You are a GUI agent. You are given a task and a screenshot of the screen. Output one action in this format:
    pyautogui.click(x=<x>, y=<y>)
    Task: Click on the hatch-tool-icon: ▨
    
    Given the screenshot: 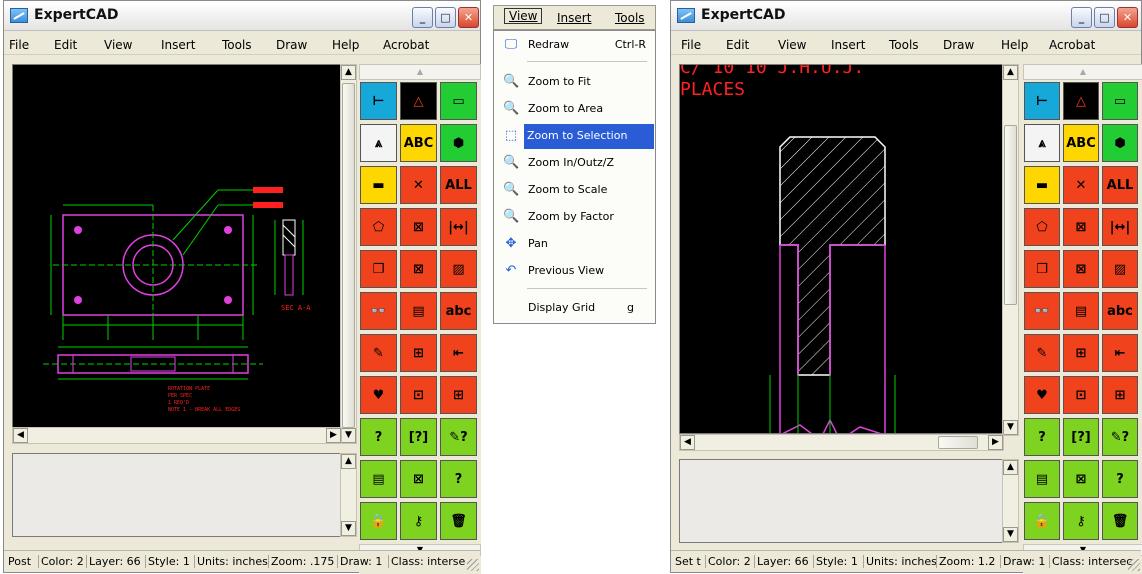 What is the action you would take?
    pyautogui.click(x=458, y=269)
    